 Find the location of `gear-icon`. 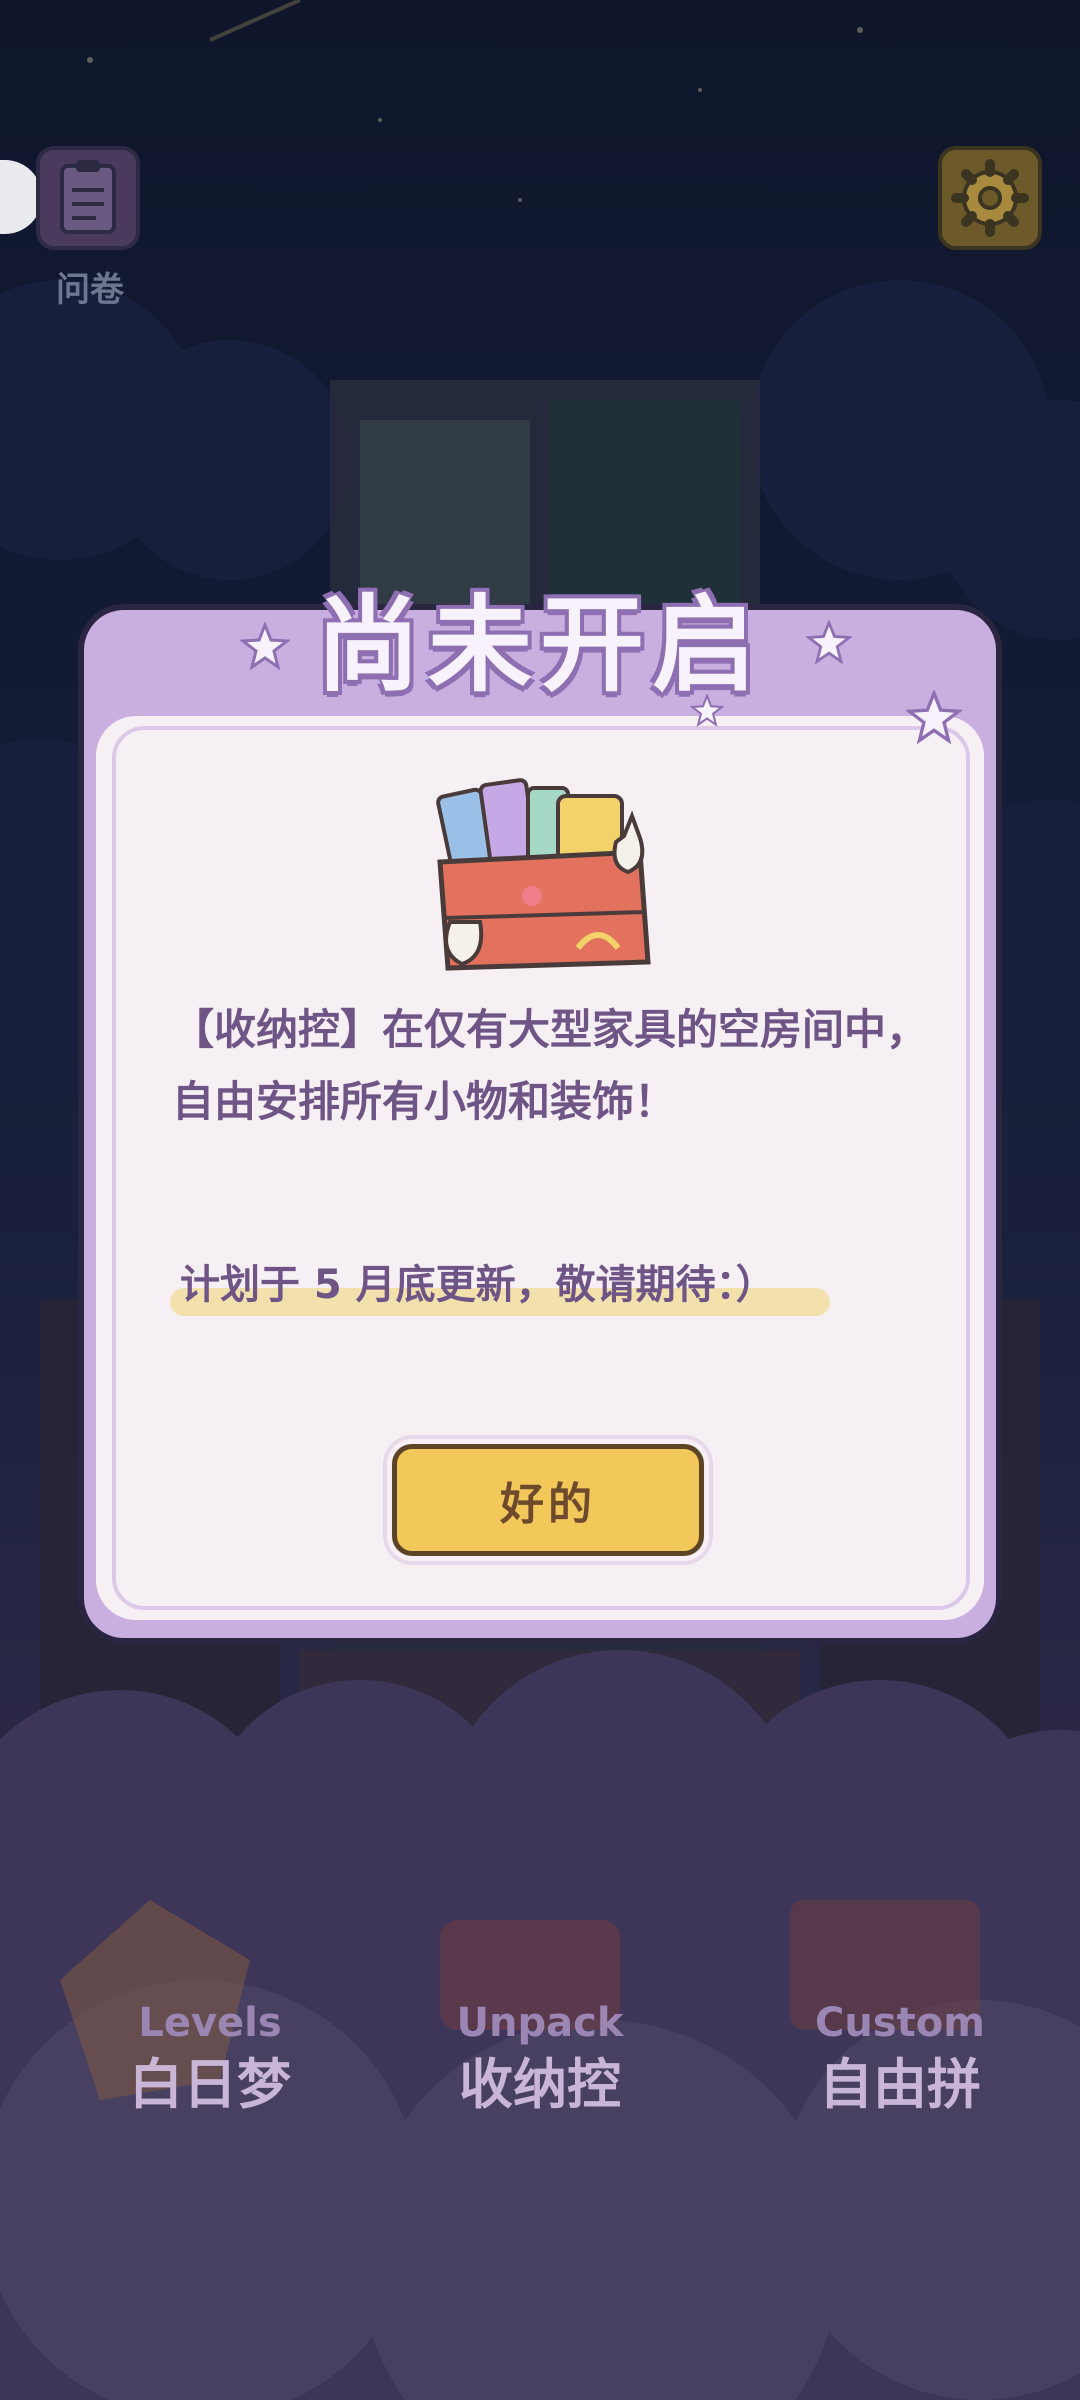

gear-icon is located at coordinates (990, 198).